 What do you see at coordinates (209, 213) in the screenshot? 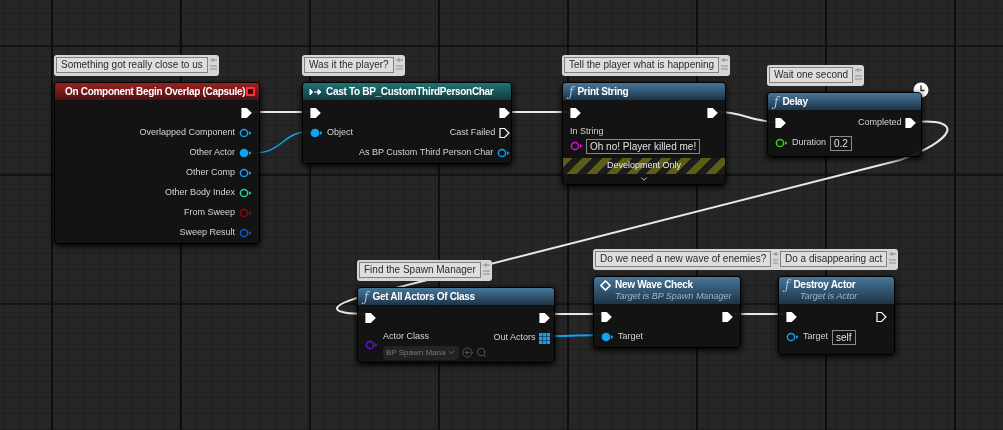
I see `pin-label: From Sweep` at bounding box center [209, 213].